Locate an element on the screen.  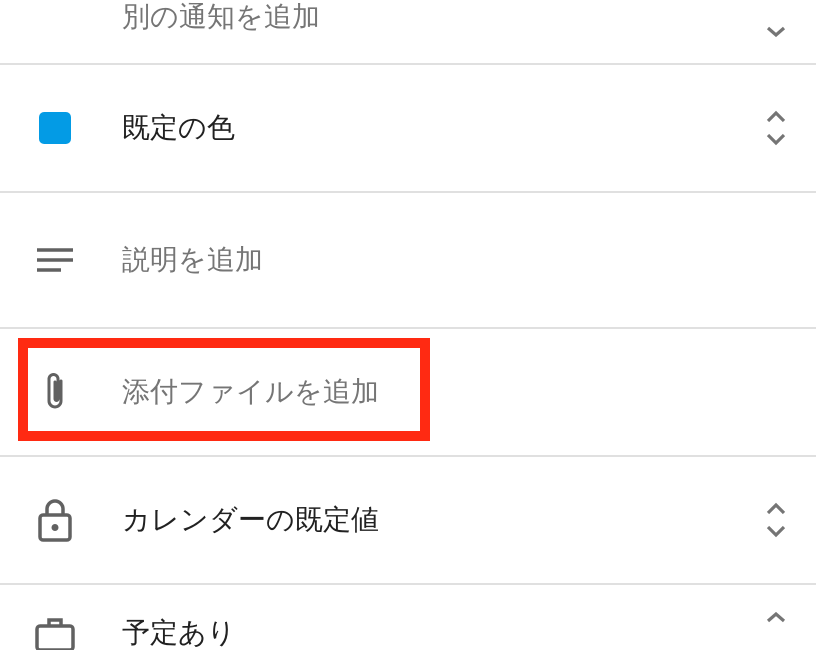
chevron-down-icon is located at coordinates (776, 32).